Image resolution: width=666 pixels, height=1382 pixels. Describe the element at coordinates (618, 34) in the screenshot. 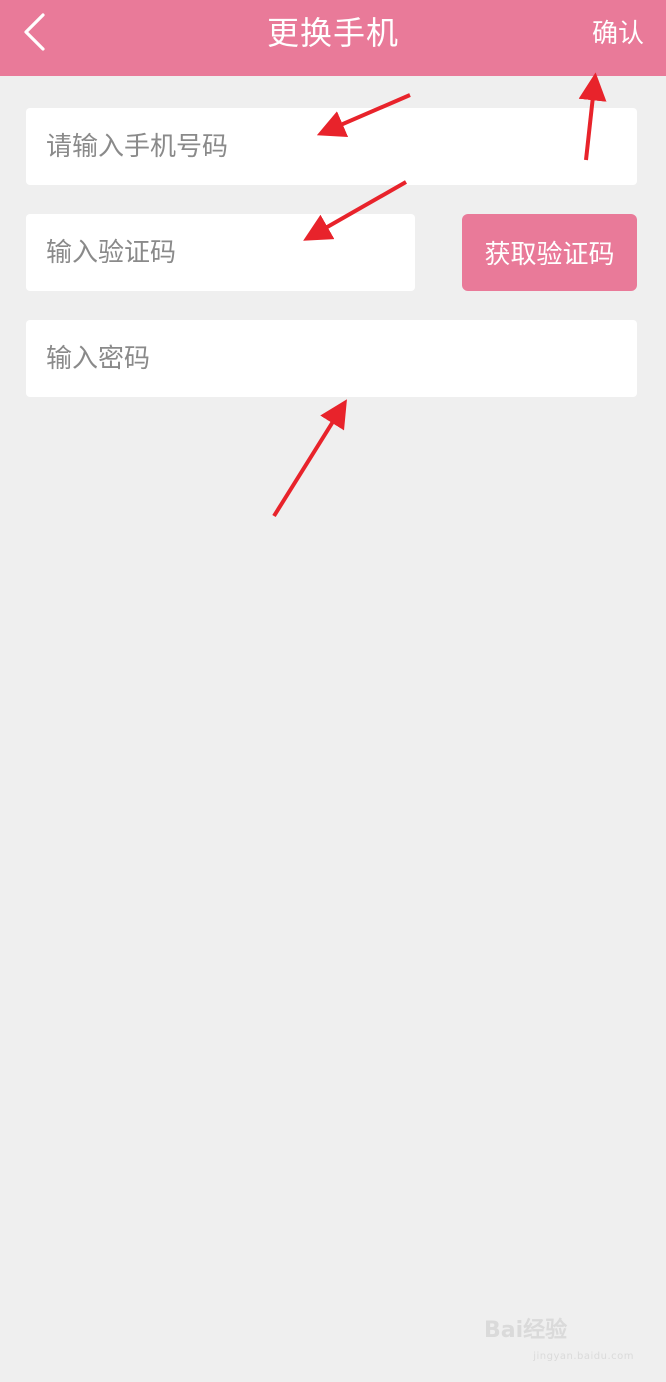

I see `confirm-button: 确认` at that location.